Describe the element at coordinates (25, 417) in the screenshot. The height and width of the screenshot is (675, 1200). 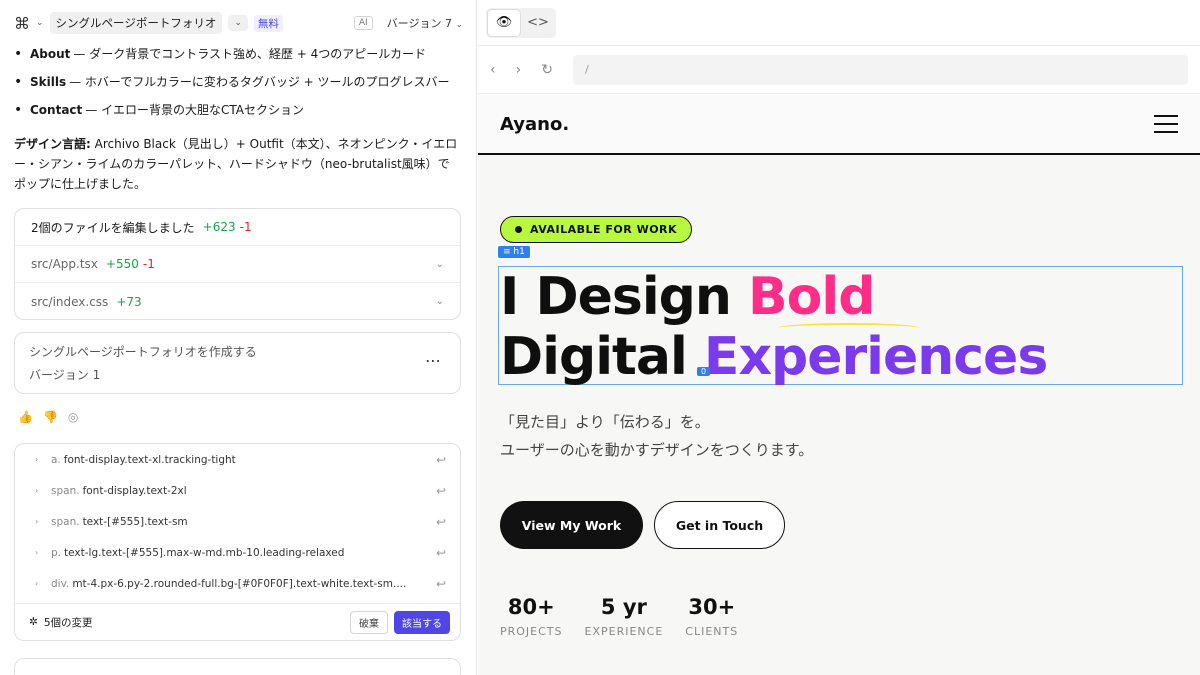
I see `thumbs-up-icon: 👍` at that location.